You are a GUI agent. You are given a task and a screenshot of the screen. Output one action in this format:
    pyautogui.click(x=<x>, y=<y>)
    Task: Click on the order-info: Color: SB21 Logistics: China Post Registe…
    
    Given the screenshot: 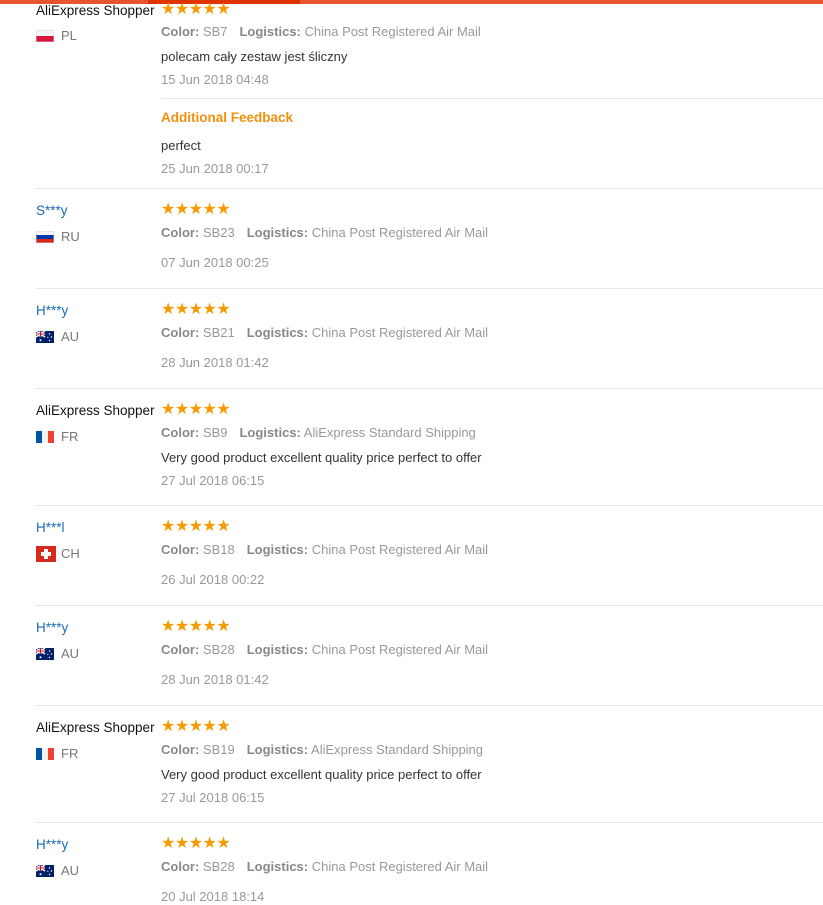 What is the action you would take?
    pyautogui.click(x=325, y=332)
    